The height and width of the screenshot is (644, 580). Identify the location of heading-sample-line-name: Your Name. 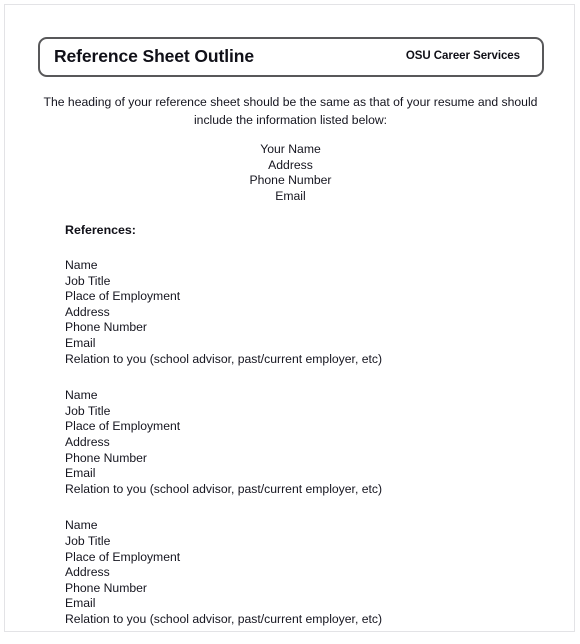
(290, 149).